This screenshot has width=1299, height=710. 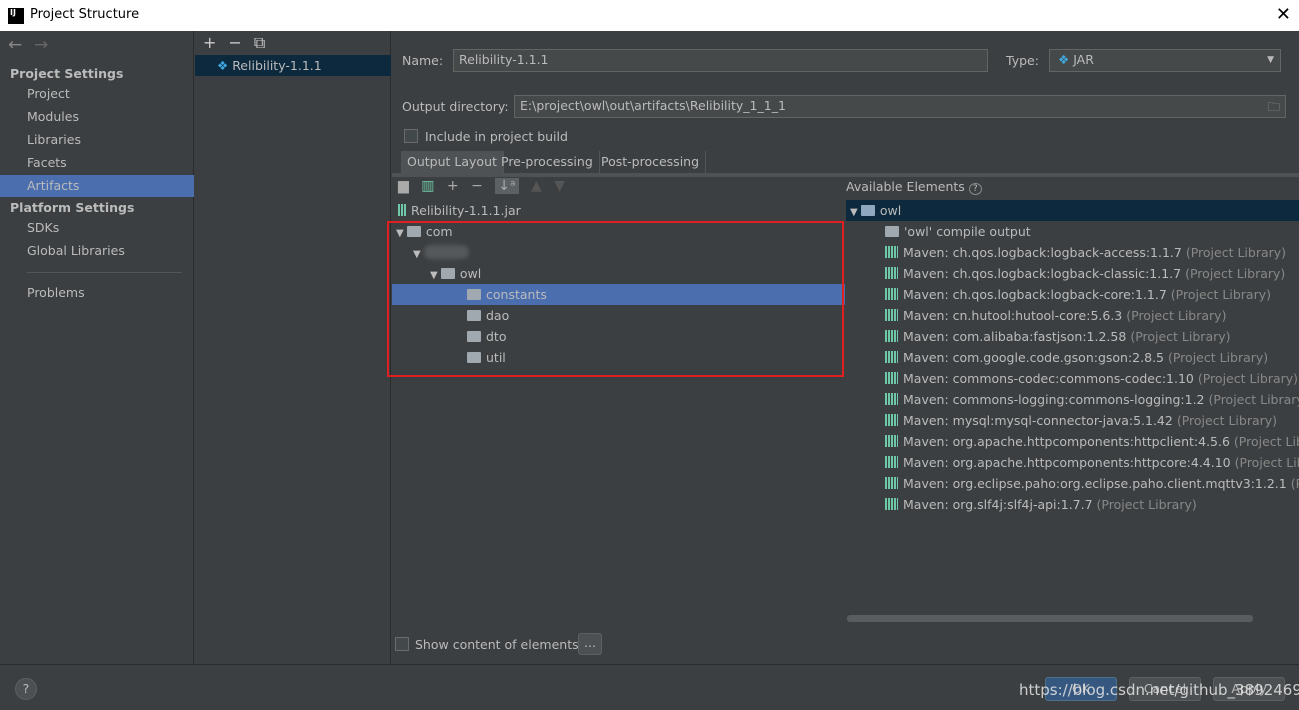 I want to click on jar-icon: ❖, so click(x=1066, y=59).